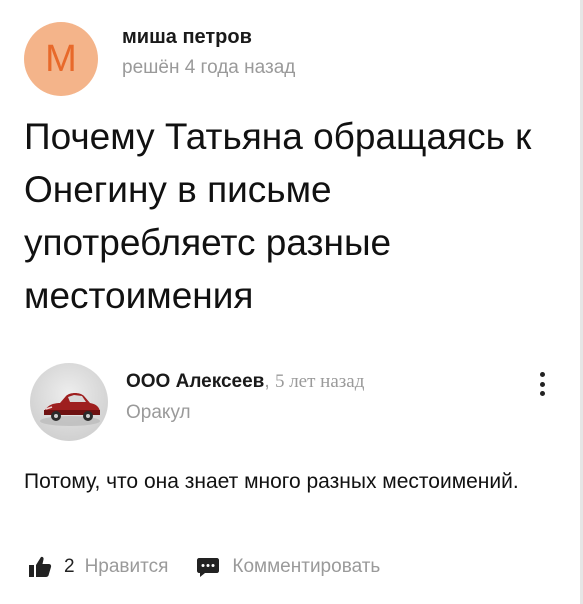  What do you see at coordinates (195, 381) in the screenshot?
I see `answer-author-name: ООО Алексеев` at bounding box center [195, 381].